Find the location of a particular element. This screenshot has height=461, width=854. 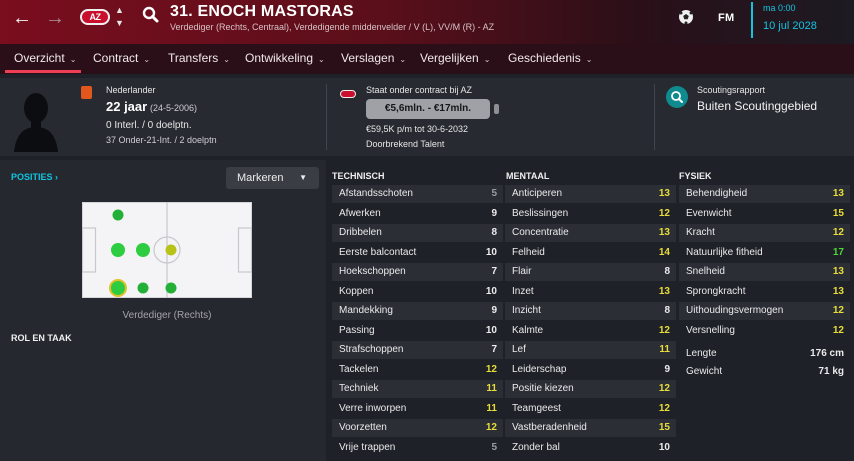

attribute-name: Evenwicht is located at coordinates (709, 213).